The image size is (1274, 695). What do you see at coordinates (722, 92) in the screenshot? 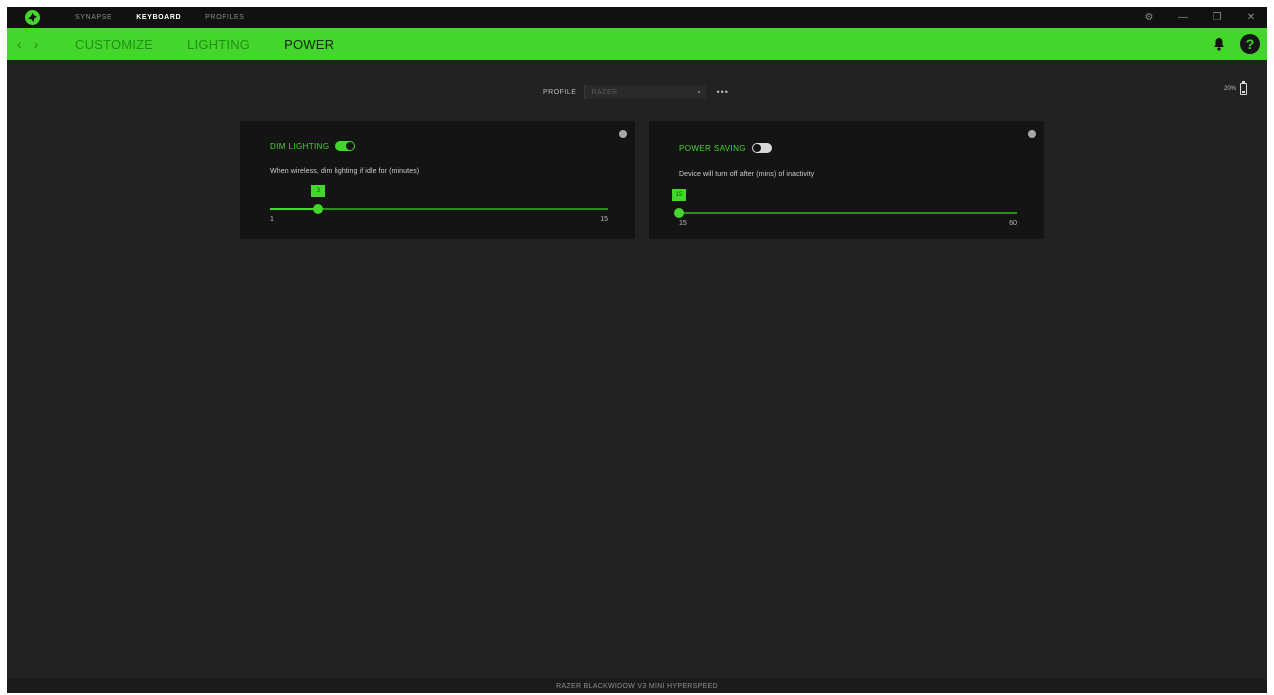
I see `more-icon: •••` at bounding box center [722, 92].